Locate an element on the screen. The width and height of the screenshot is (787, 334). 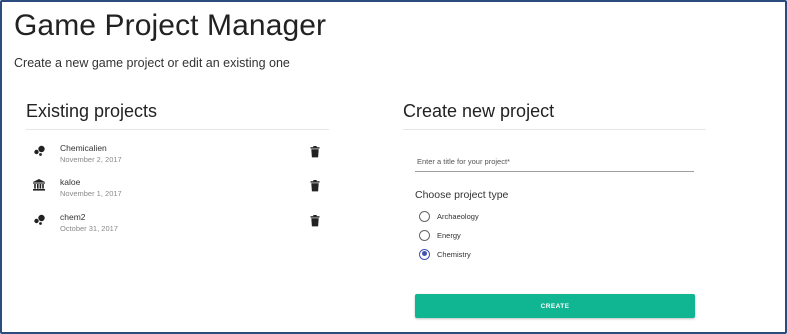
project-type-label: Choose project type is located at coordinates (462, 195).